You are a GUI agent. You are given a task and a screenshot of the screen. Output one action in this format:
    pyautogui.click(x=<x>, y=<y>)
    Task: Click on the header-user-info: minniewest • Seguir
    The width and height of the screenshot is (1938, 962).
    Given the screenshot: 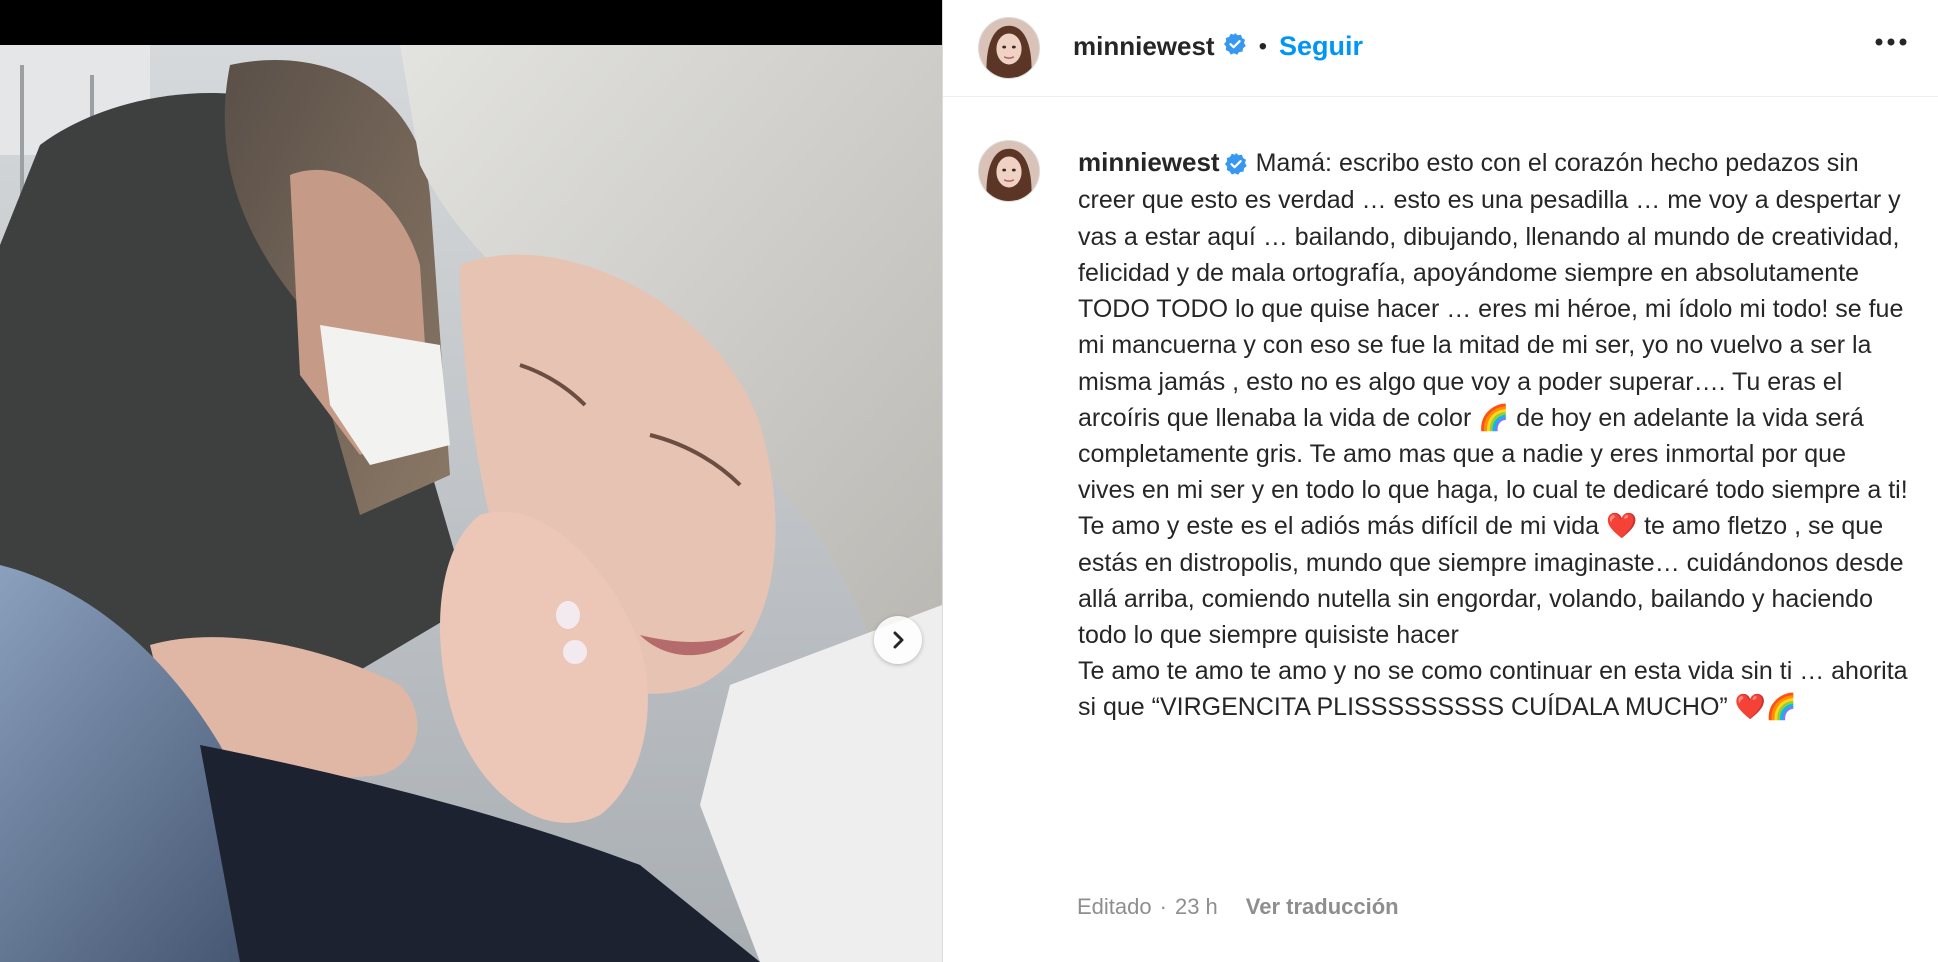 What is the action you would take?
    pyautogui.click(x=1218, y=46)
    